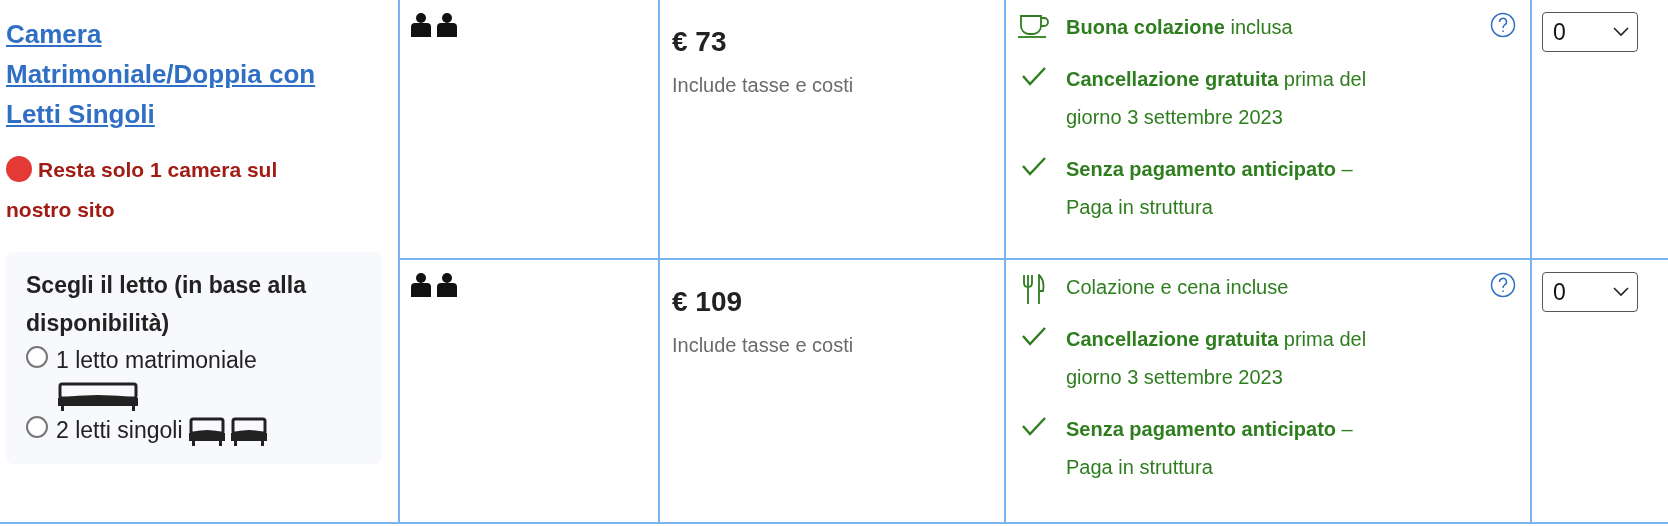  What do you see at coordinates (142, 189) in the screenshot?
I see `availability-warning: Resta solo 1 camera sul nostro sito` at bounding box center [142, 189].